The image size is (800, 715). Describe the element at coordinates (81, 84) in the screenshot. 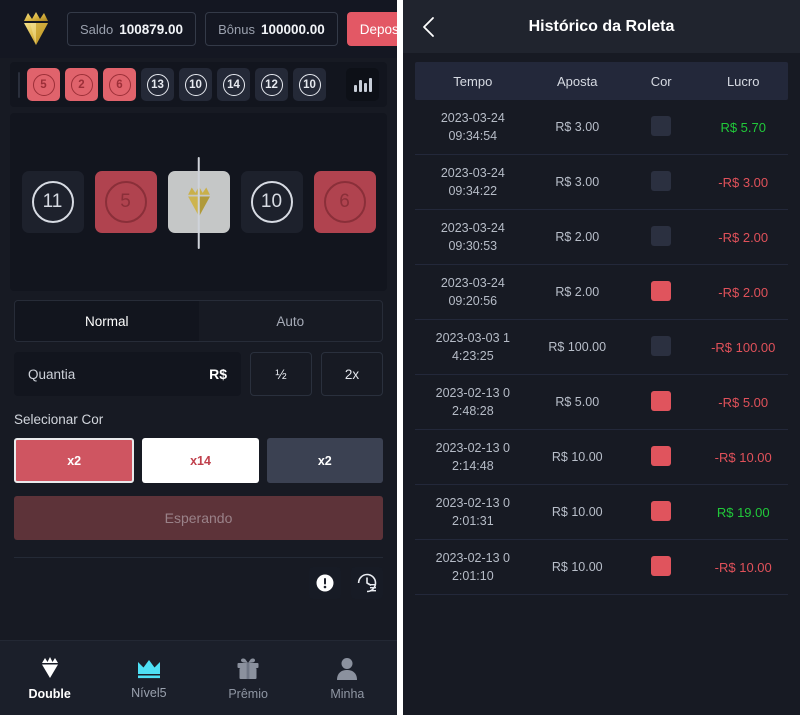

I see `recent-result-pill: 2` at that location.